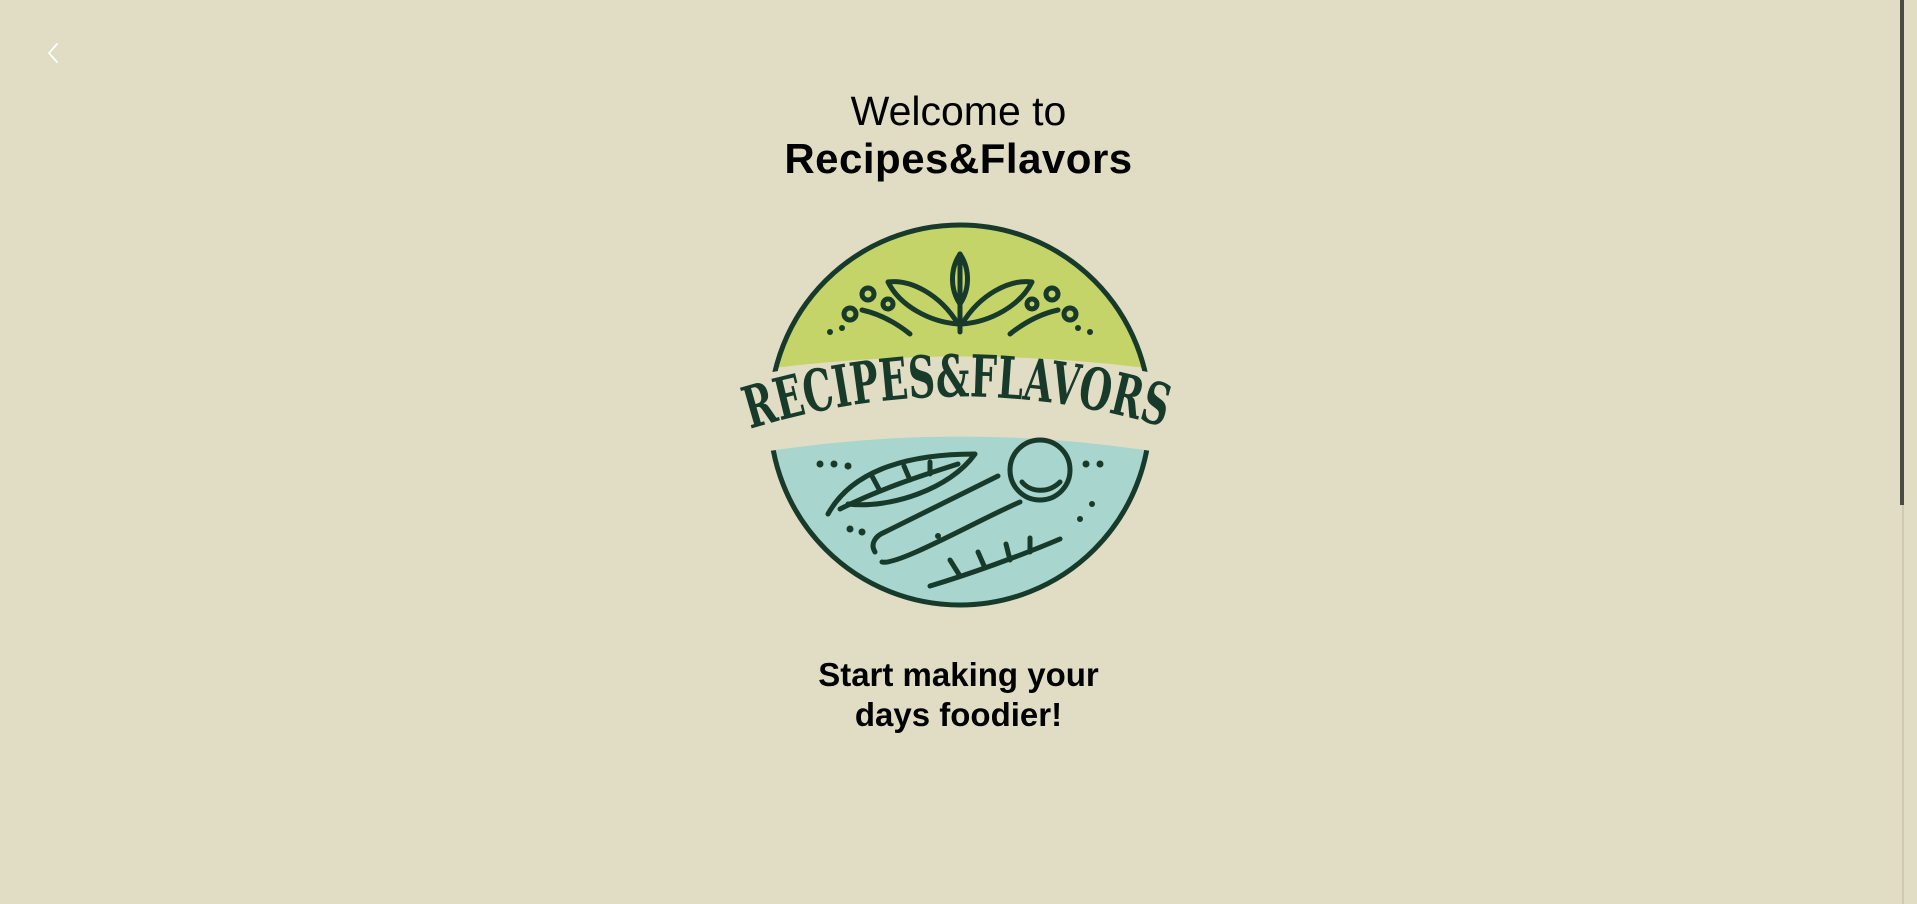 Image resolution: width=1917 pixels, height=904 pixels. I want to click on vertical-scrollbar, so click(1908, 452).